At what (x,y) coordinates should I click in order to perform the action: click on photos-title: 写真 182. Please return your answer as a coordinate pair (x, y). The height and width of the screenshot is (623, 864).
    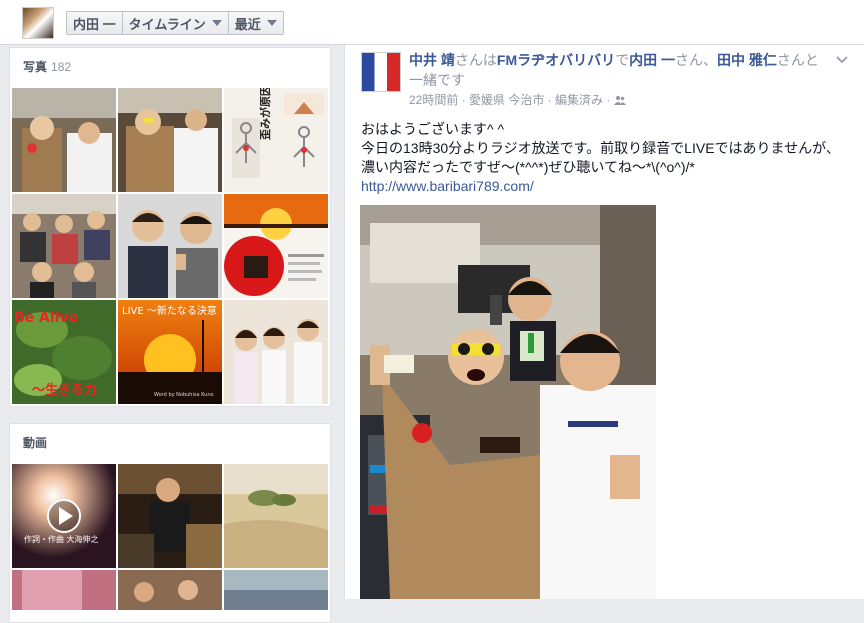
    Looking at the image, I should click on (170, 64).